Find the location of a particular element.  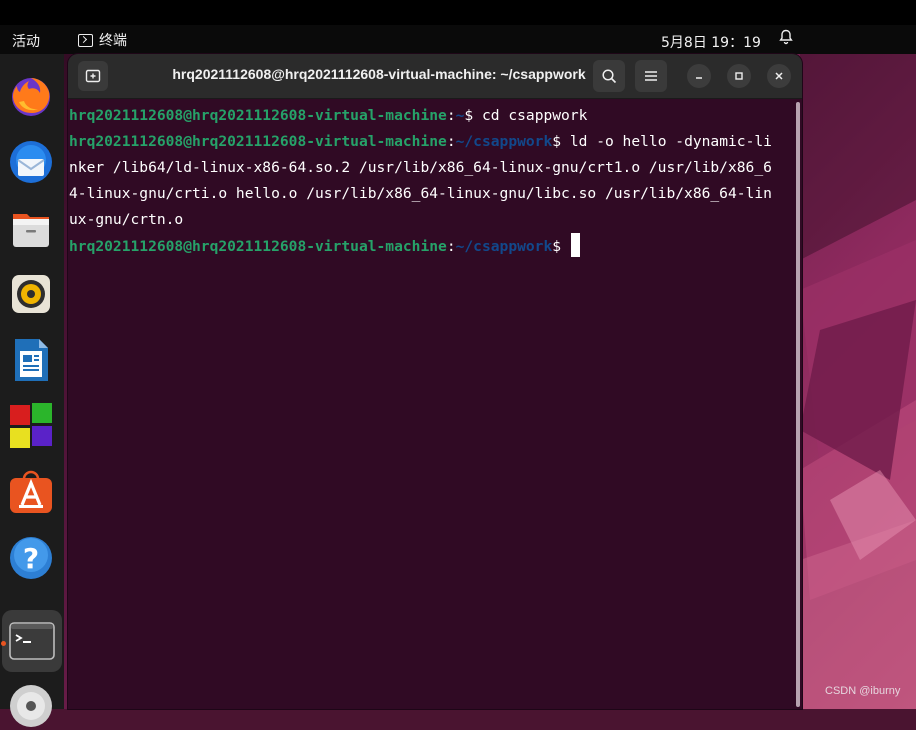

dvd-icon is located at coordinates (31, 706).